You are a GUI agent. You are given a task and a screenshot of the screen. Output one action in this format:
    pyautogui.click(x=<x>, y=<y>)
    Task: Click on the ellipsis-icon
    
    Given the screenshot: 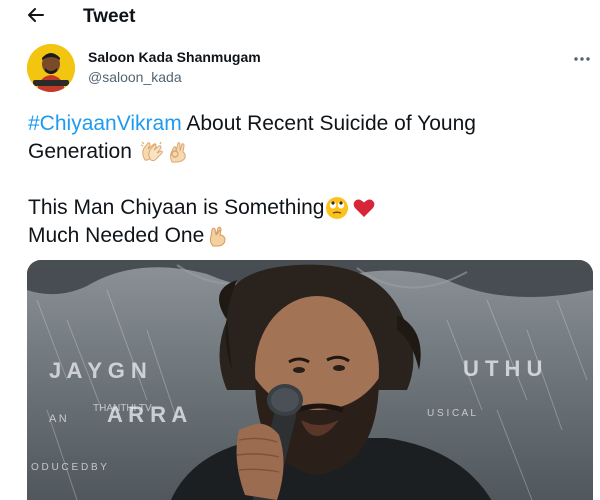 What is the action you would take?
    pyautogui.click(x=582, y=58)
    